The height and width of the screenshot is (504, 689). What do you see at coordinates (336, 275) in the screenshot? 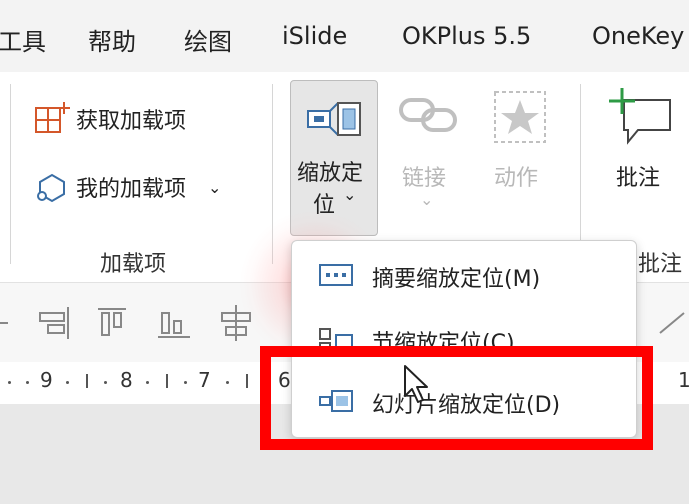
I see `summary-zoom-icon` at bounding box center [336, 275].